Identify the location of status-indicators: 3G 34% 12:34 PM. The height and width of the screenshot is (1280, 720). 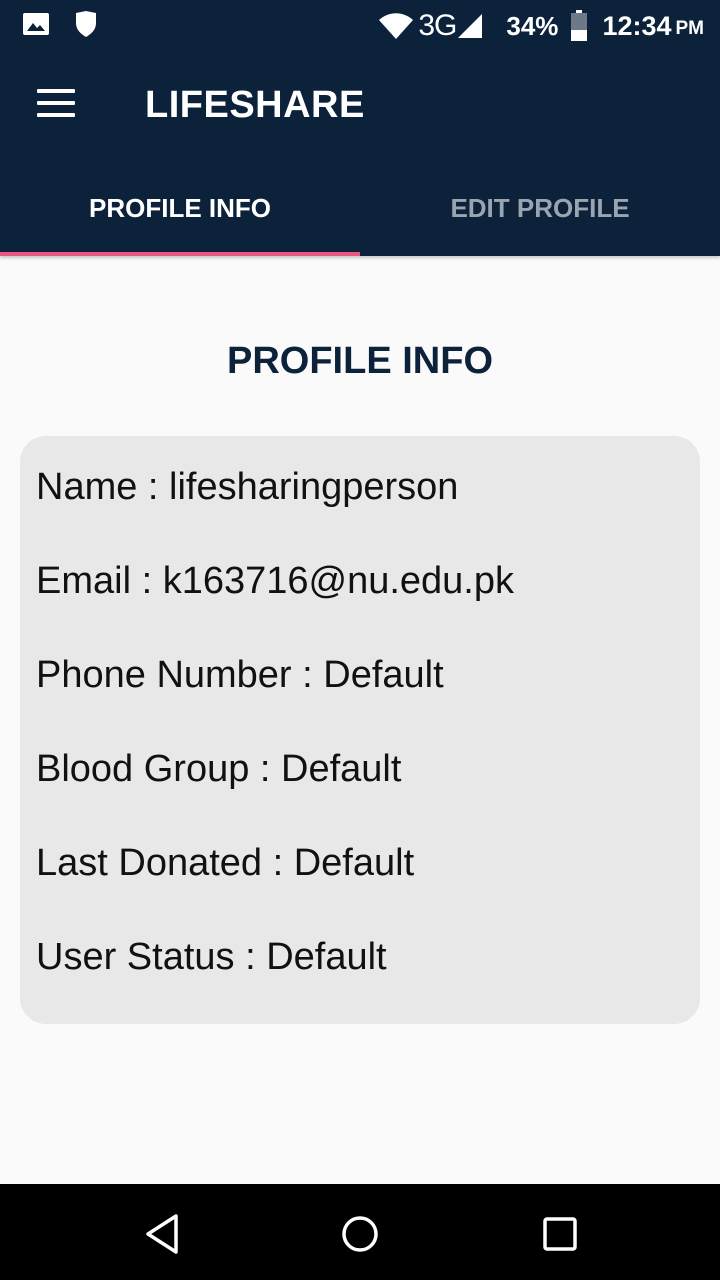
(541, 26).